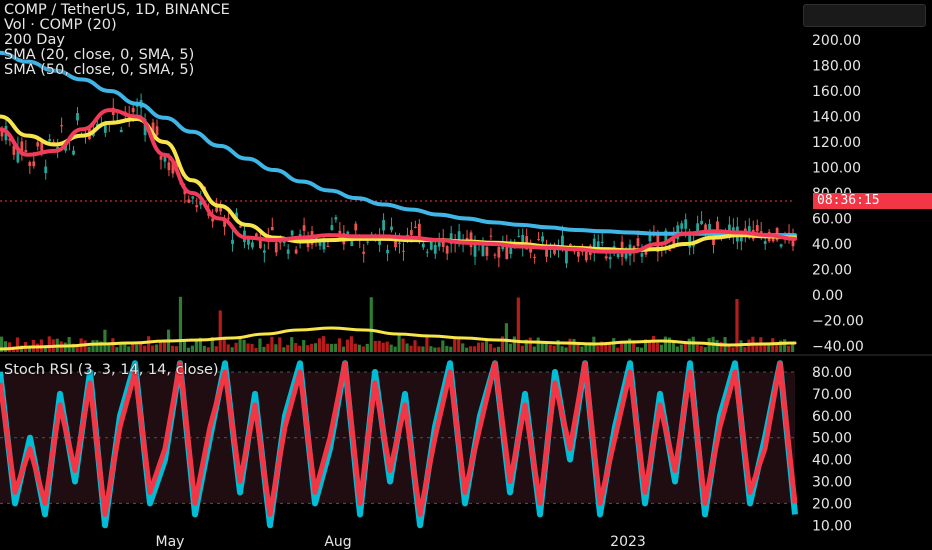 This screenshot has width=932, height=550. I want to click on stoch-tick-label: 40.00, so click(832, 461).